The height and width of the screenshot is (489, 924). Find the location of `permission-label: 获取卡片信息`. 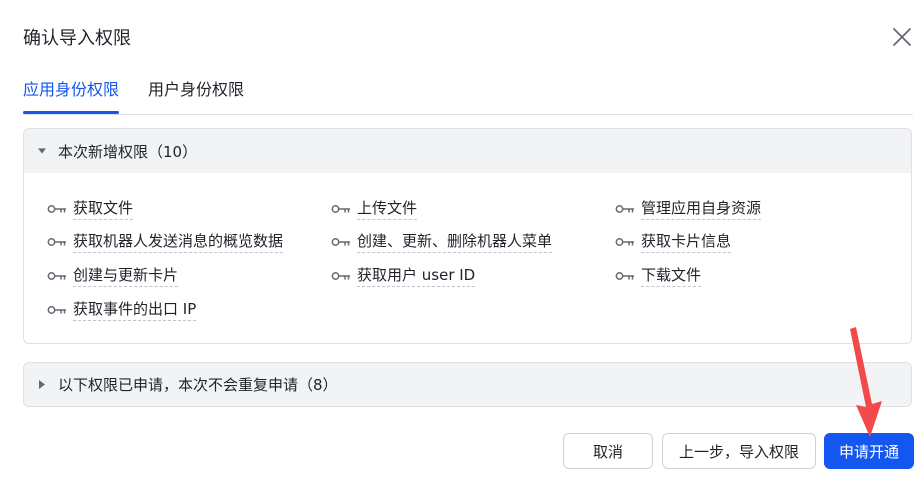

permission-label: 获取卡片信息 is located at coordinates (686, 241).